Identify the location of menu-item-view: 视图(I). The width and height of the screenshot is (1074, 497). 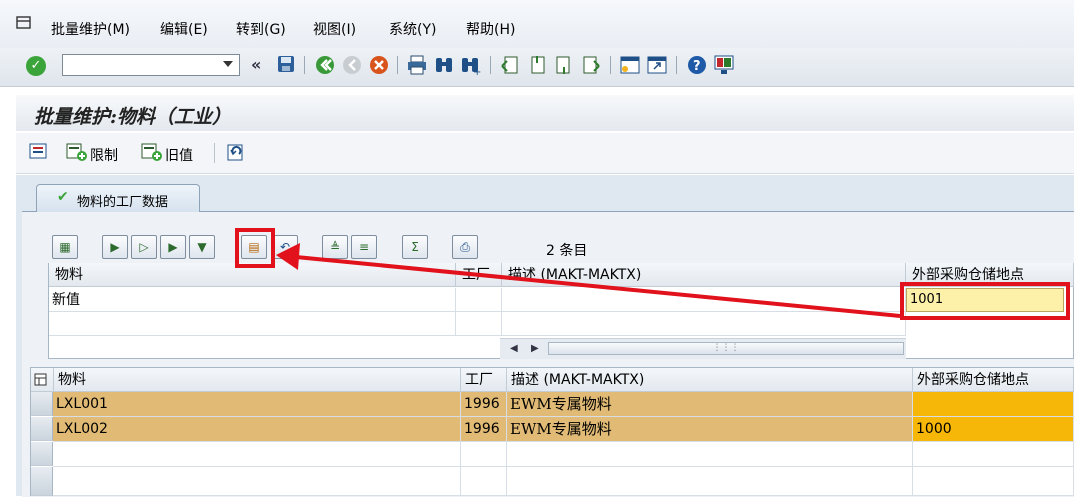
(334, 29).